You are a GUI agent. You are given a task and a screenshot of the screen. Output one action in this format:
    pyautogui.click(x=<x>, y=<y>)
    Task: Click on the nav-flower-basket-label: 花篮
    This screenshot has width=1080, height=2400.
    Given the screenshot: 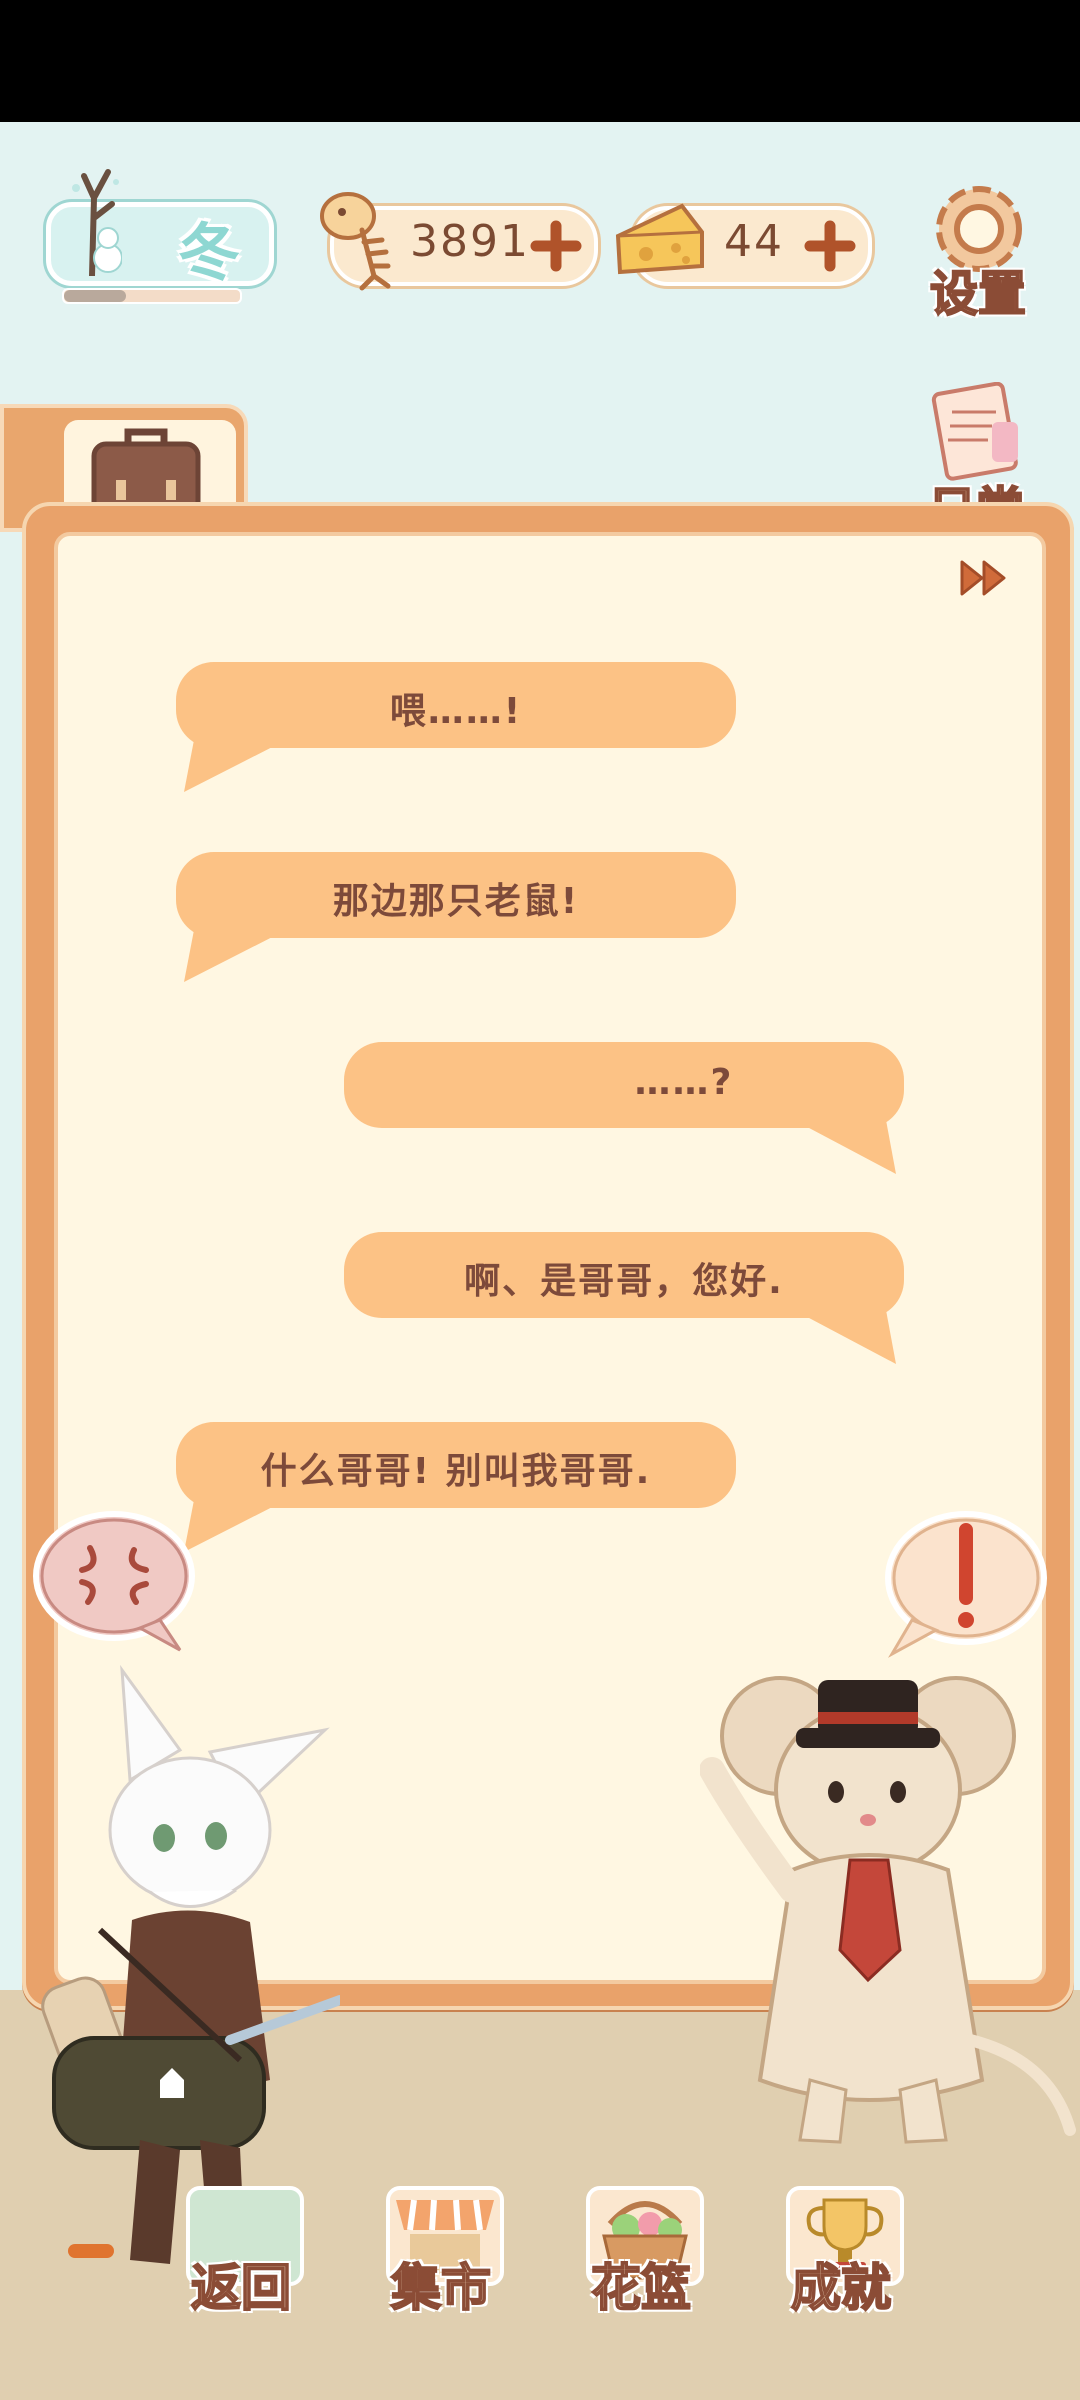 What is the action you would take?
    pyautogui.click(x=641, y=2288)
    